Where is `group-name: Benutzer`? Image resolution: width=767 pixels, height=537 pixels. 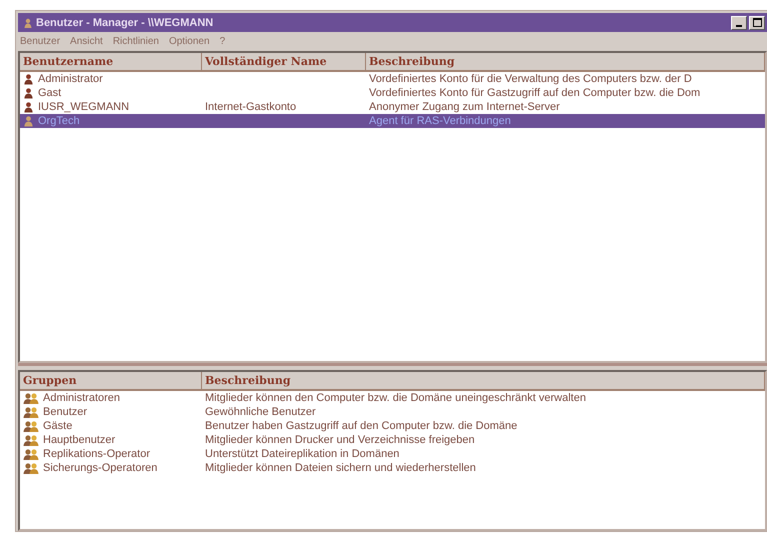 group-name: Benutzer is located at coordinates (65, 412).